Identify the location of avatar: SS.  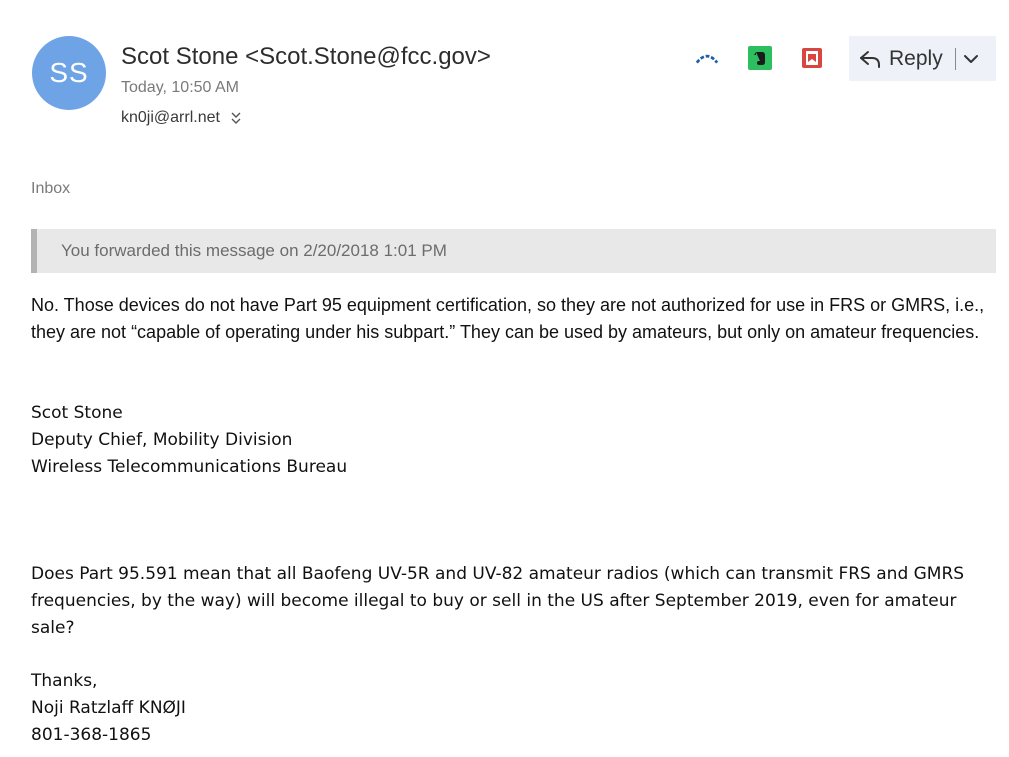
(69, 73).